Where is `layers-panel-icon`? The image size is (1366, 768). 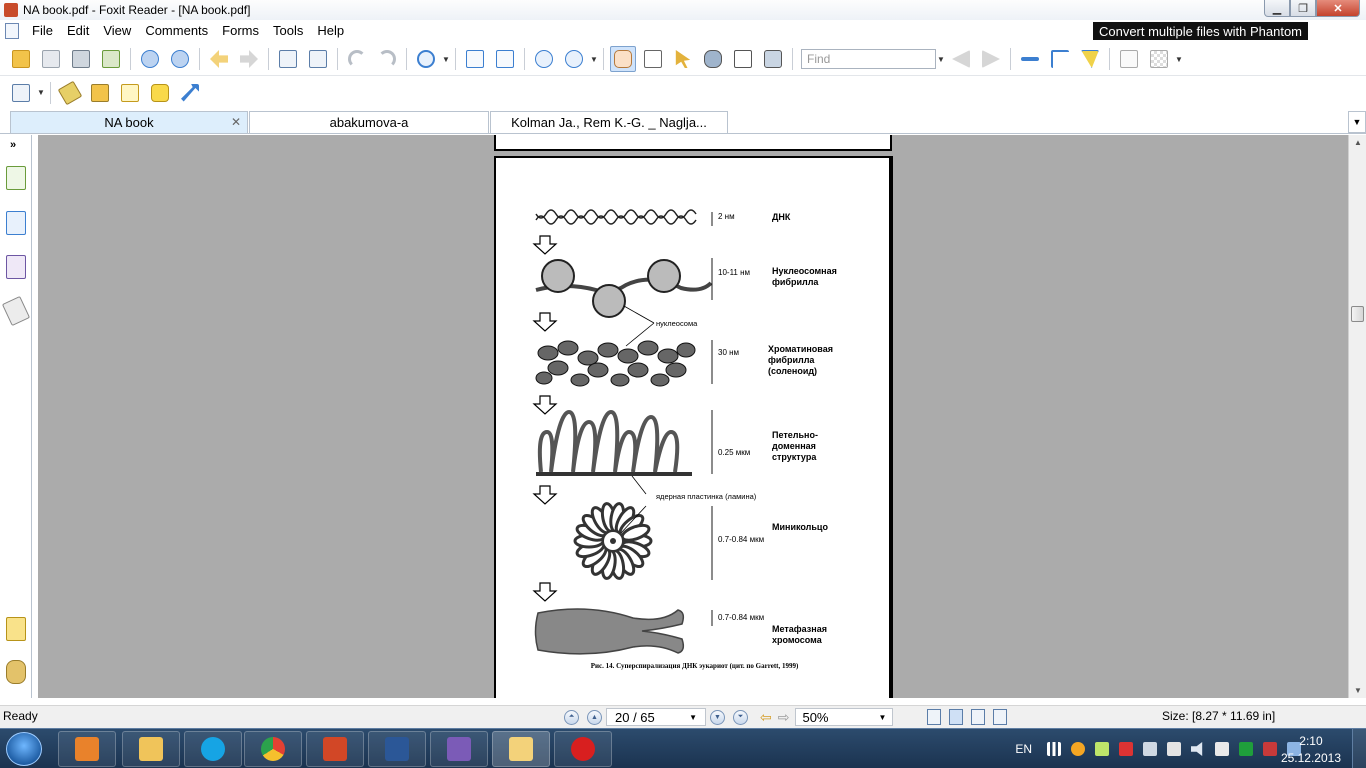
layers-panel-icon is located at coordinates (16, 311).